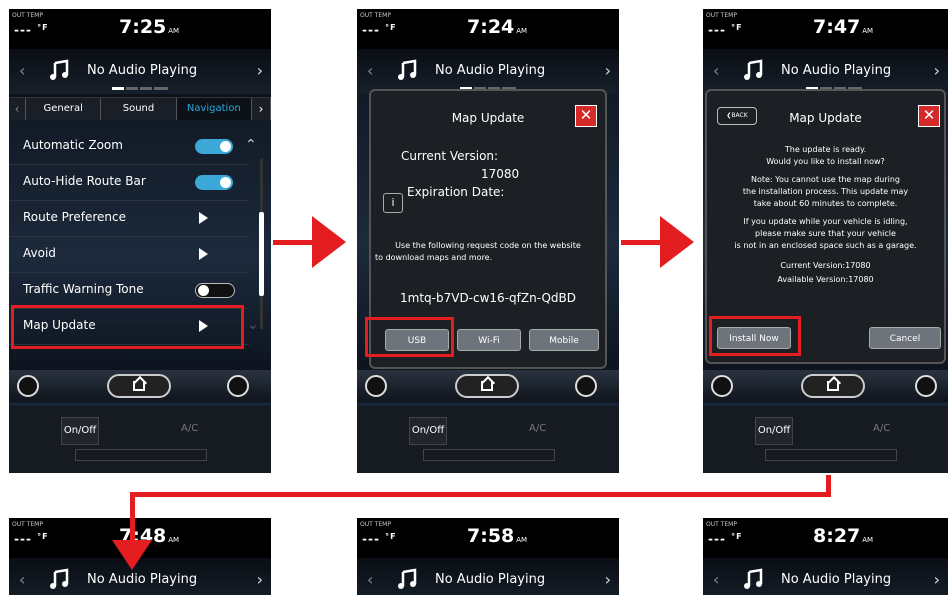 The height and width of the screenshot is (595, 948). What do you see at coordinates (488, 29) in the screenshot?
I see `status-bar: OUT TEMP --- °F 7:24 AM` at bounding box center [488, 29].